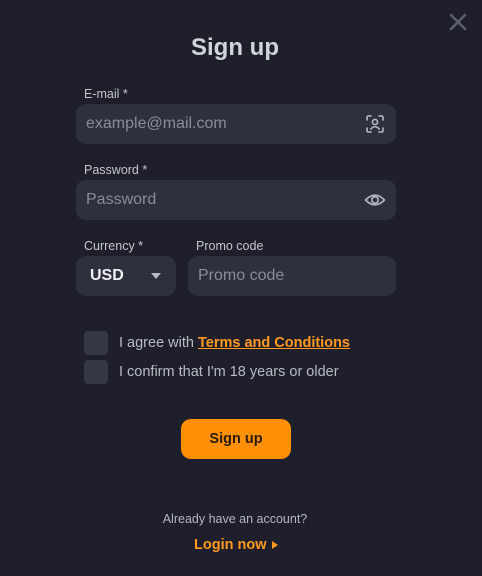 The height and width of the screenshot is (576, 482). I want to click on email-field, so click(236, 124).